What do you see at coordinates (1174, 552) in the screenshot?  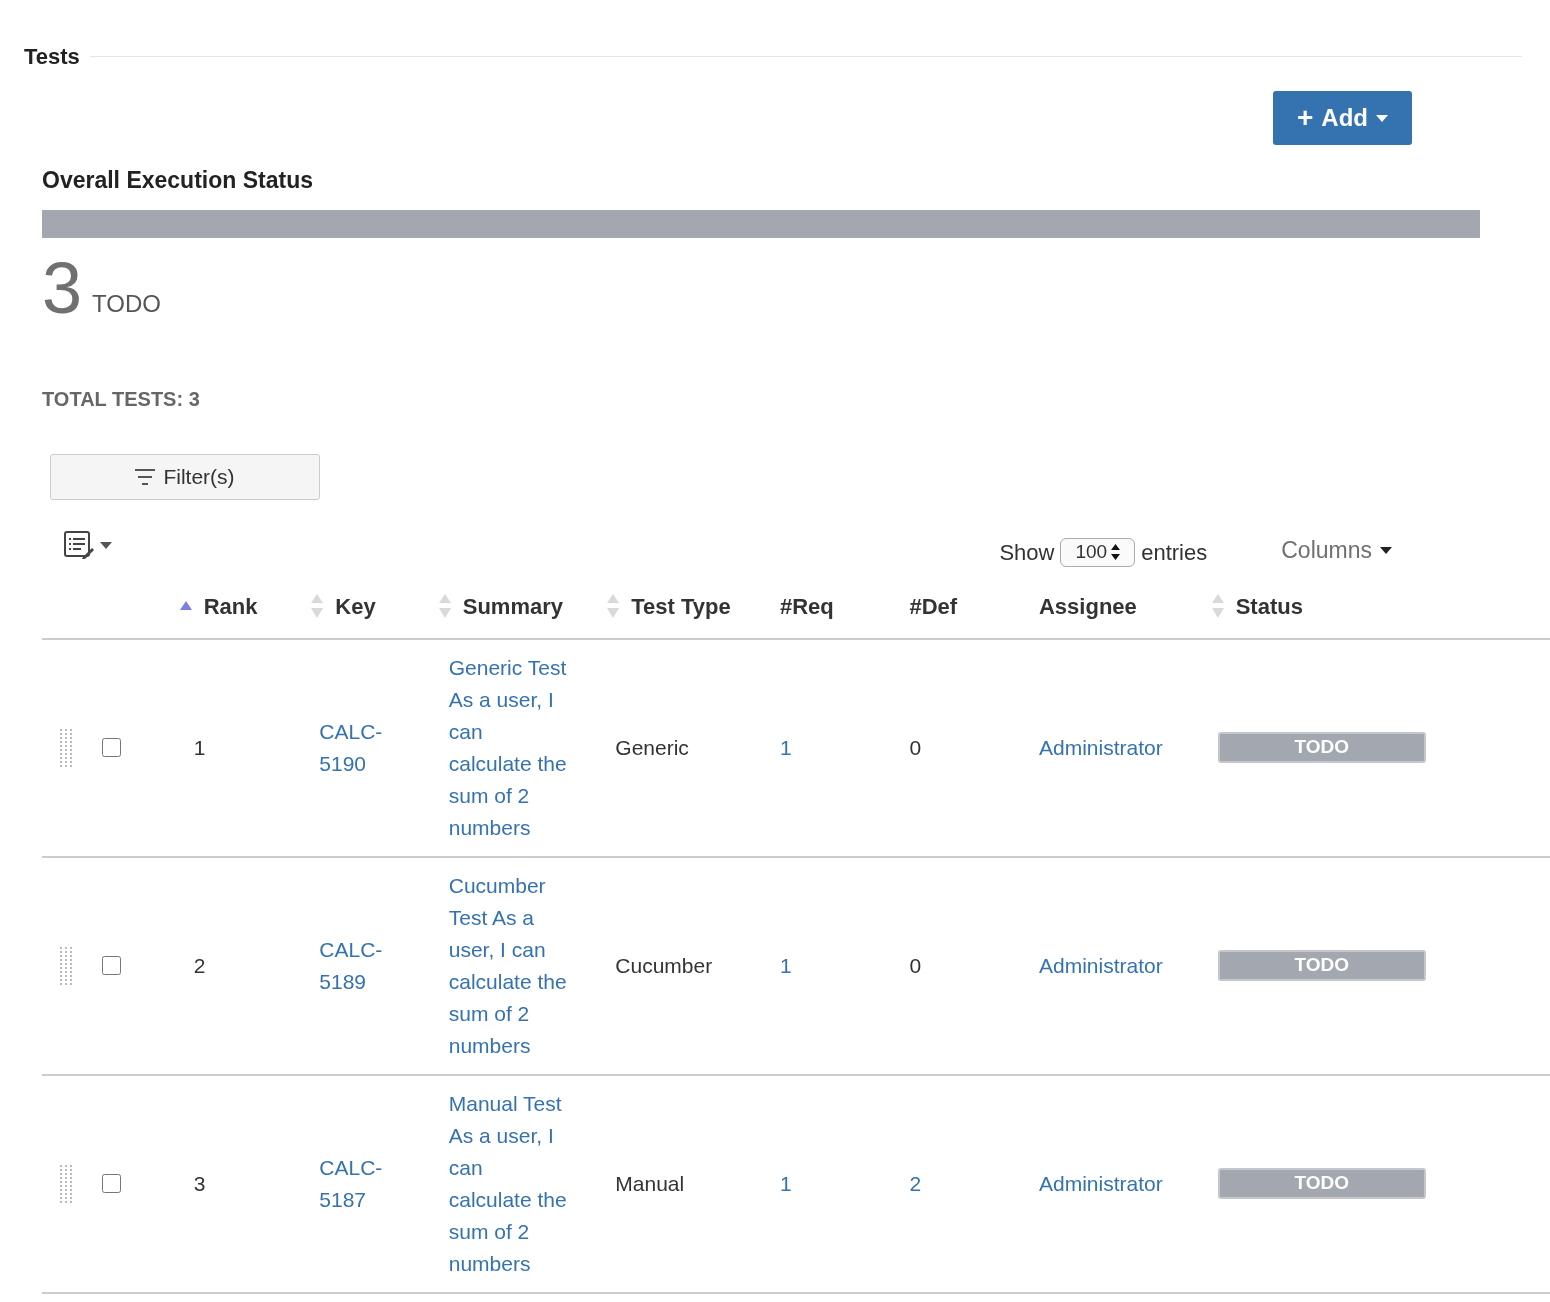 I see `entries-label: entries` at bounding box center [1174, 552].